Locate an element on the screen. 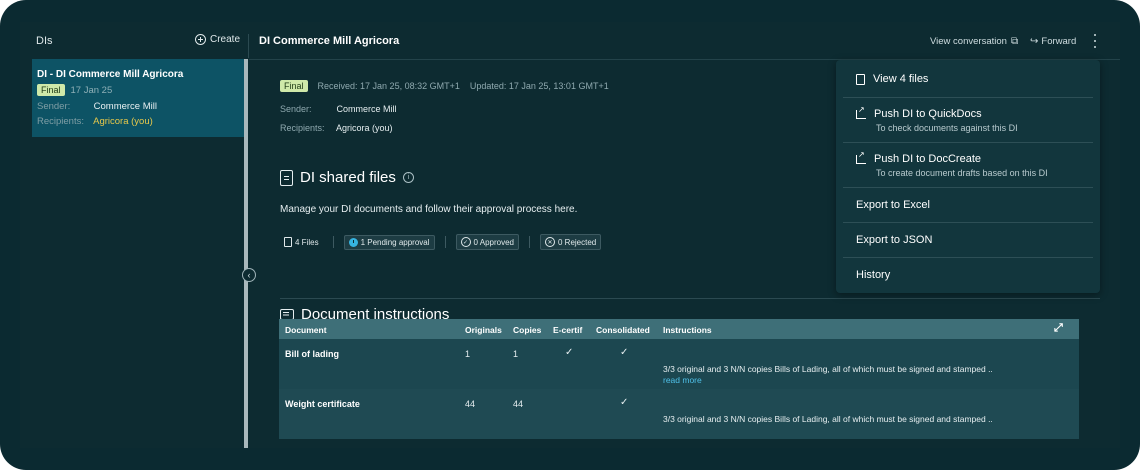 The height and width of the screenshot is (470, 1140). sidebar-title: DIs is located at coordinates (44, 41).